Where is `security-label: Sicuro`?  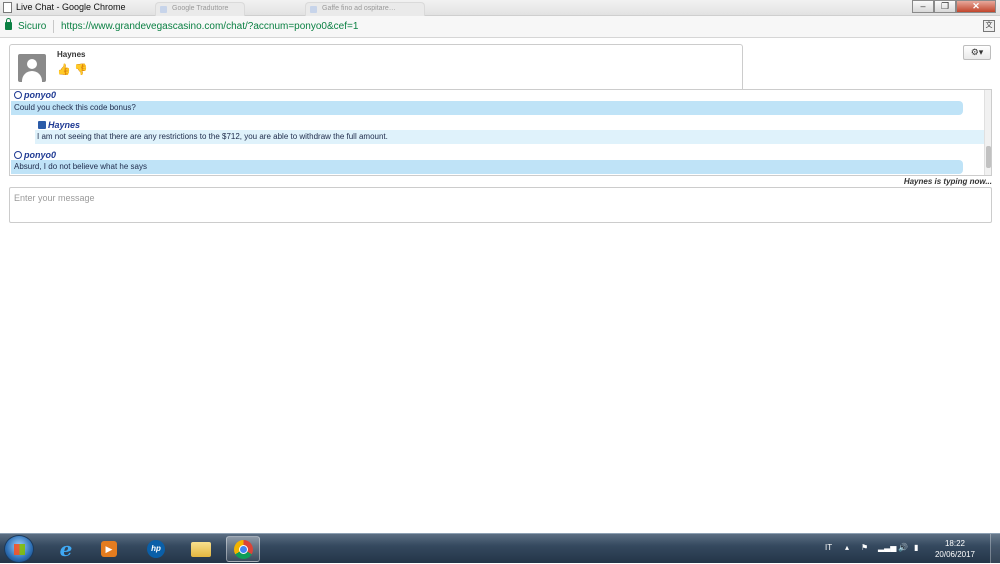 security-label: Sicuro is located at coordinates (32, 26).